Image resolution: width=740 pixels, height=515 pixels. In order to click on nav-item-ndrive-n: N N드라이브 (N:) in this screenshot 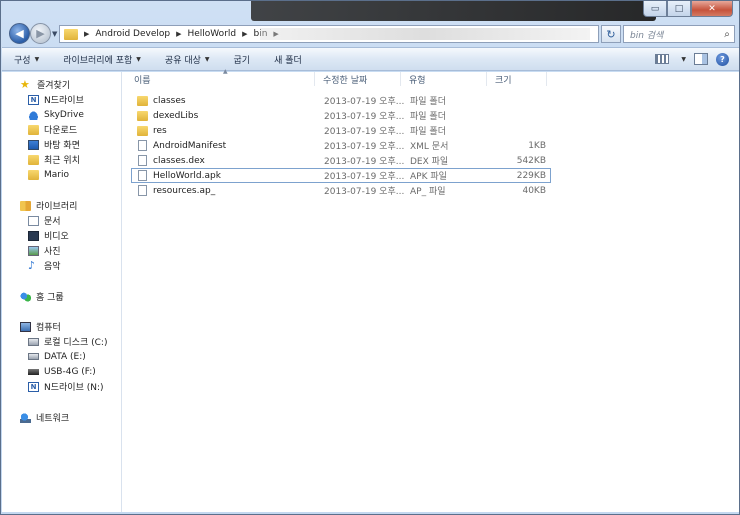, I will do `click(62, 386)`.